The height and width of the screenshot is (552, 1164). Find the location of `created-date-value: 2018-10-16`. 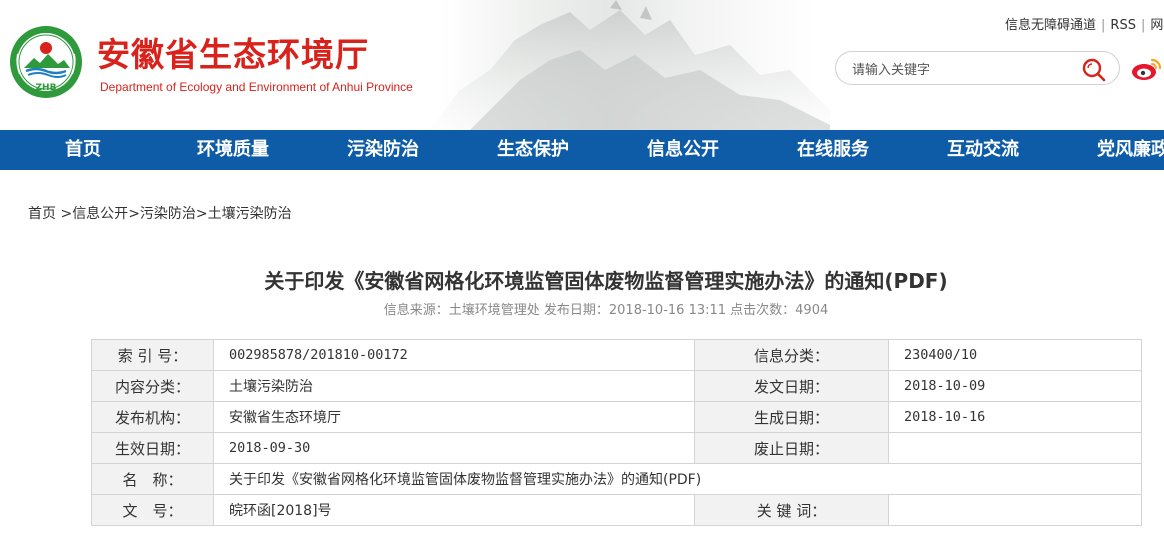

created-date-value: 2018-10-16 is located at coordinates (1015, 417).